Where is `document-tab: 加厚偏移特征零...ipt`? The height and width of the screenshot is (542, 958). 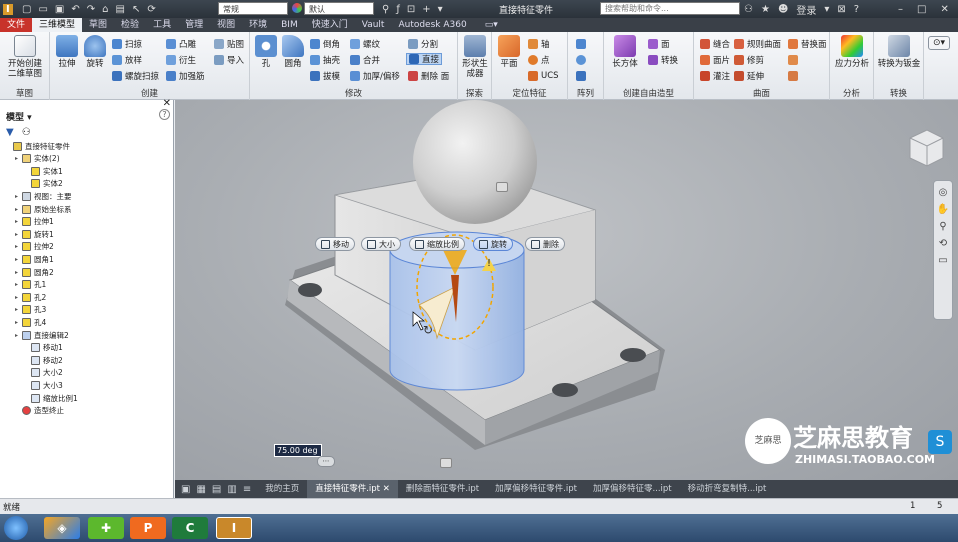 document-tab: 加厚偏移特征零...ipt is located at coordinates (632, 489).